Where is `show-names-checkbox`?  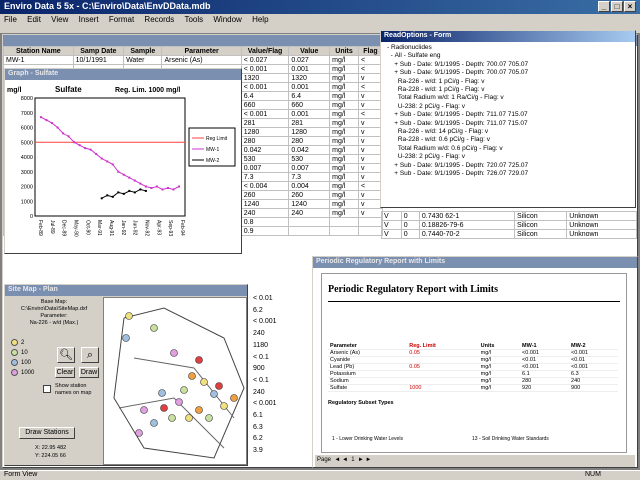 show-names-checkbox is located at coordinates (47, 389).